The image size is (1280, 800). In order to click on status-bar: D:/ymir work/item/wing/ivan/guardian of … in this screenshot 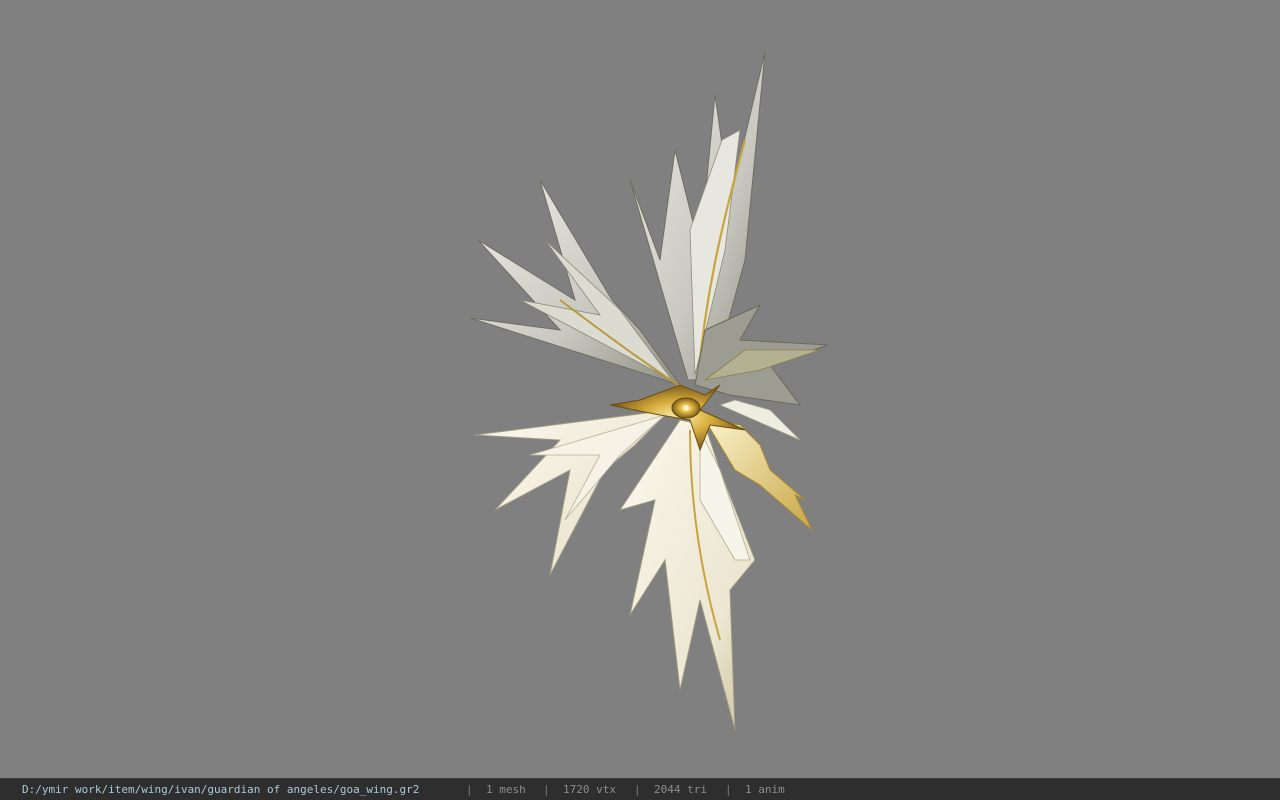, I will do `click(640, 789)`.